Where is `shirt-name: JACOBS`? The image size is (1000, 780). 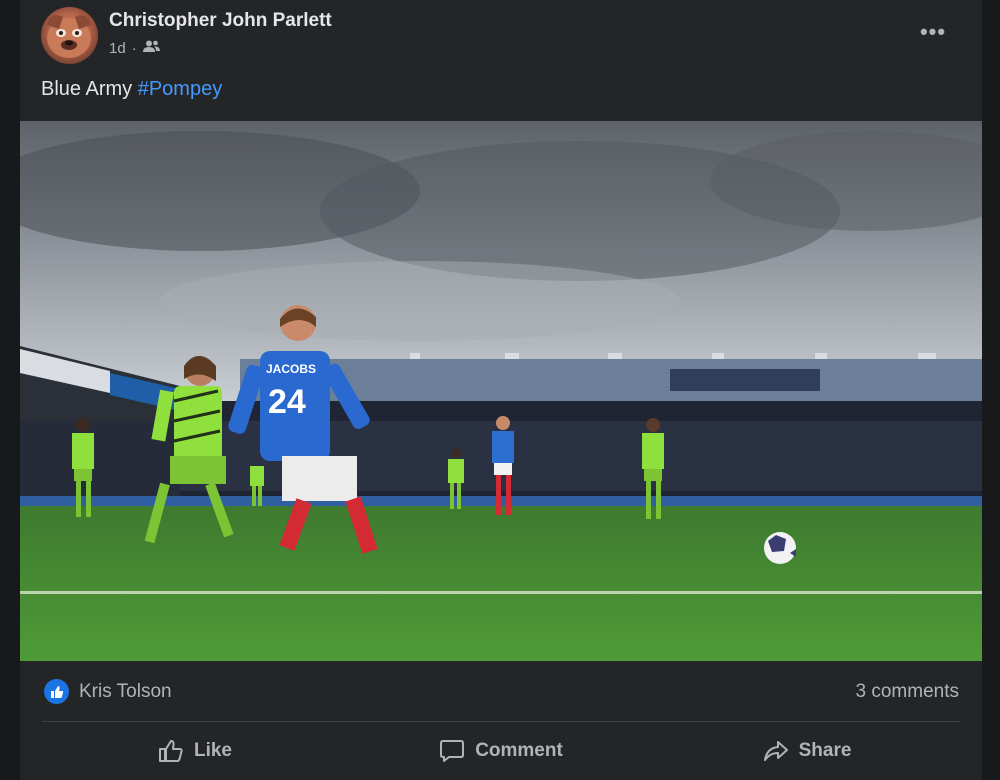 shirt-name: JACOBS is located at coordinates (291, 369).